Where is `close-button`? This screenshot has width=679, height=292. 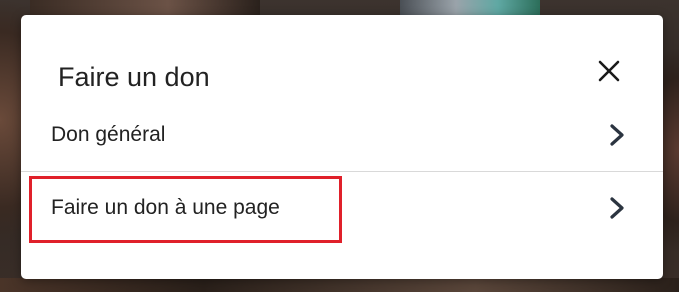
close-button is located at coordinates (609, 71).